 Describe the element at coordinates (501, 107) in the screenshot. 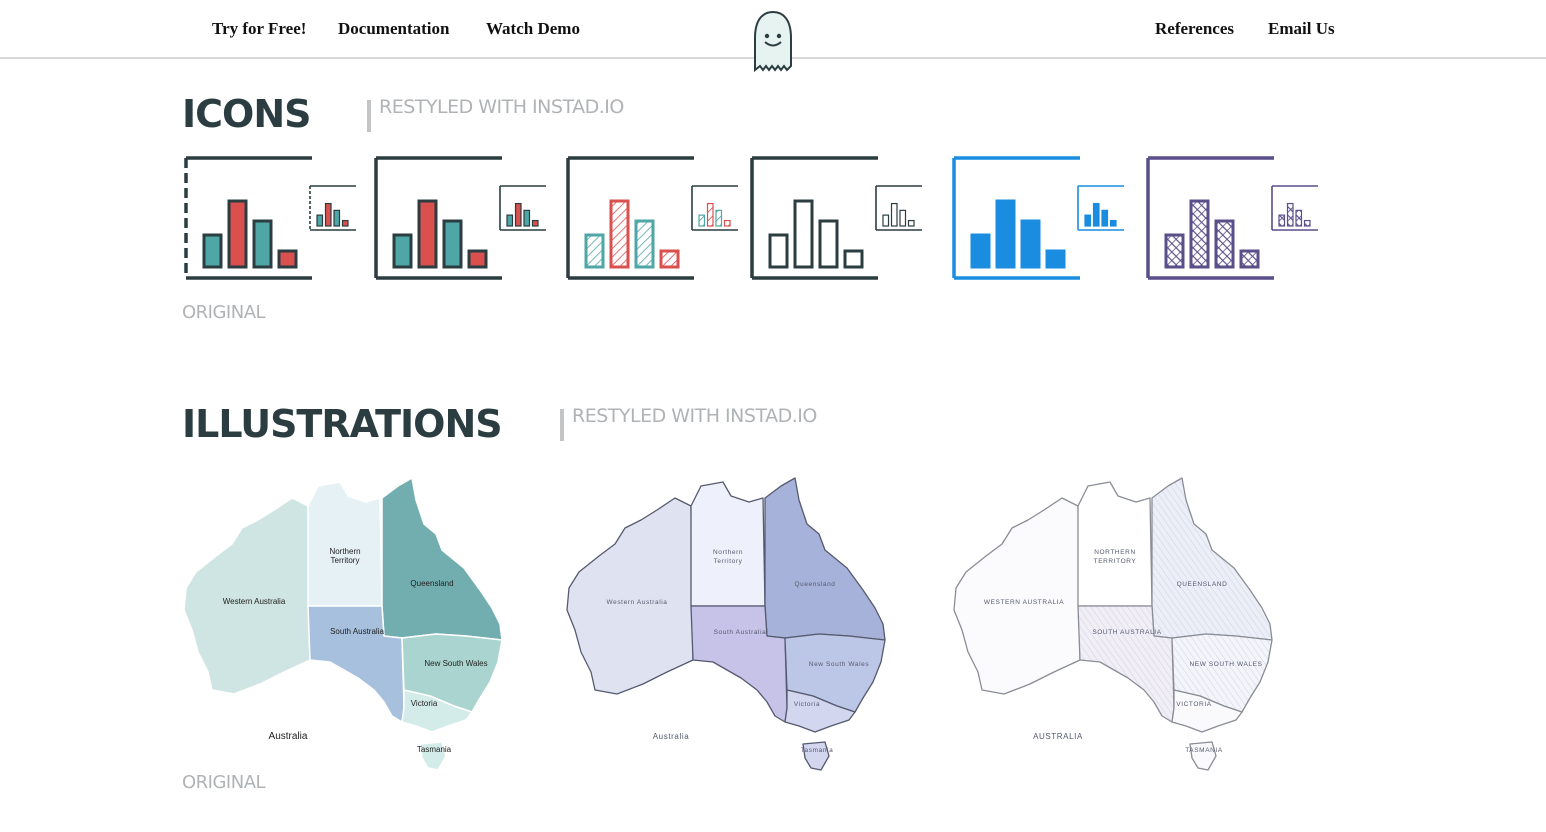

I see `icons-restyled-subtitle: RESTYLED WITH INSTAD.IO` at that location.